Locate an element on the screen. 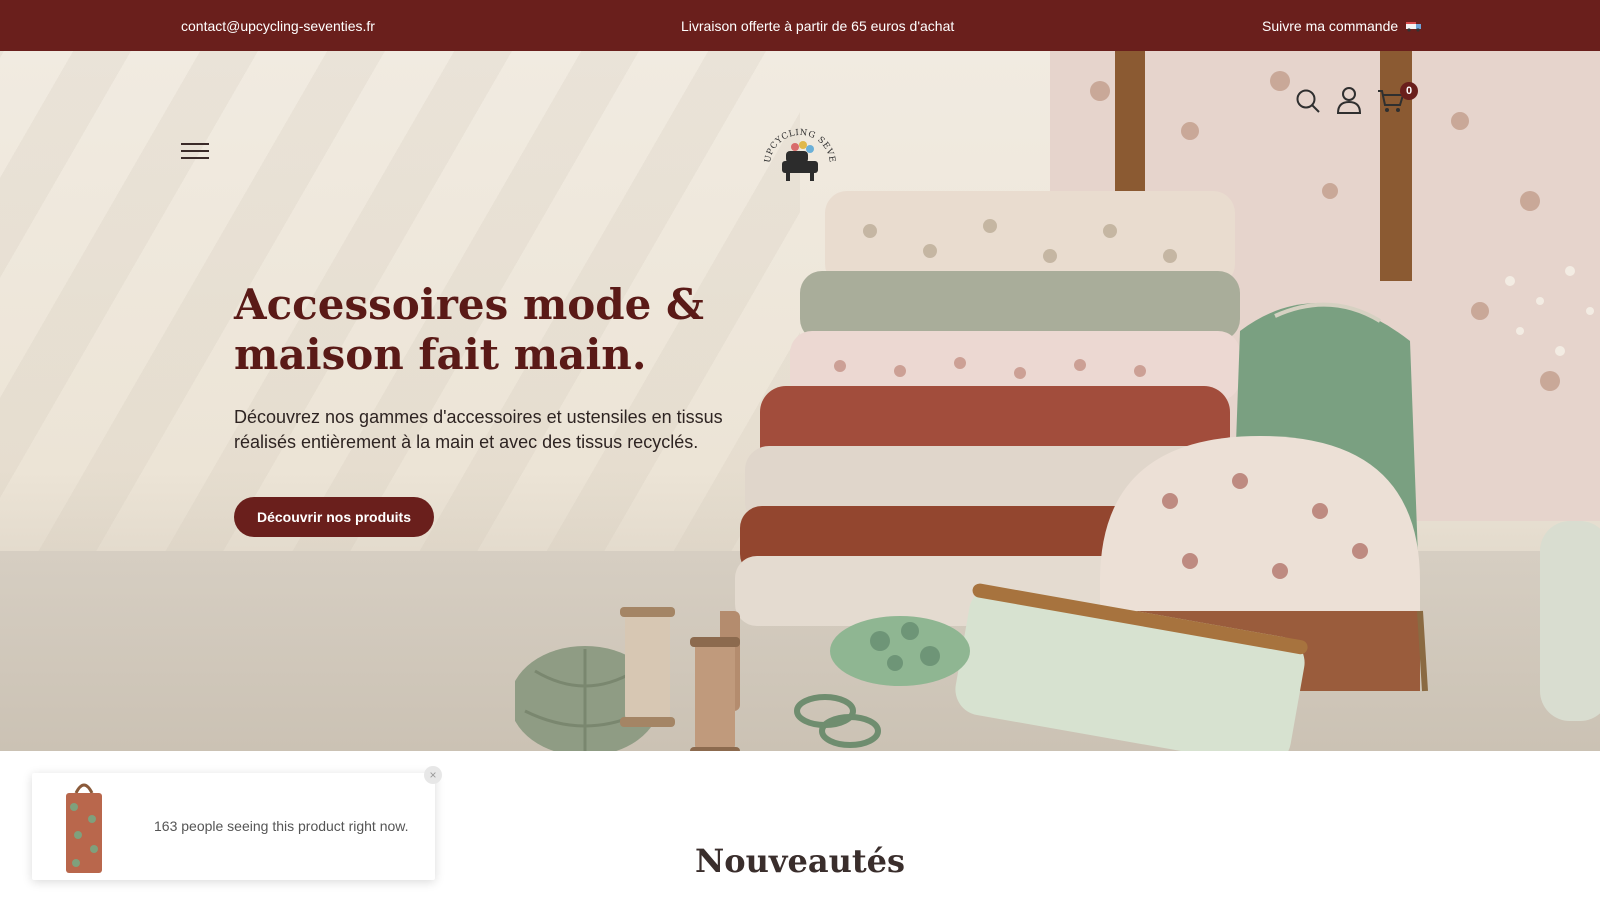 This screenshot has height=912, width=1600. close-icon: × is located at coordinates (433, 775).